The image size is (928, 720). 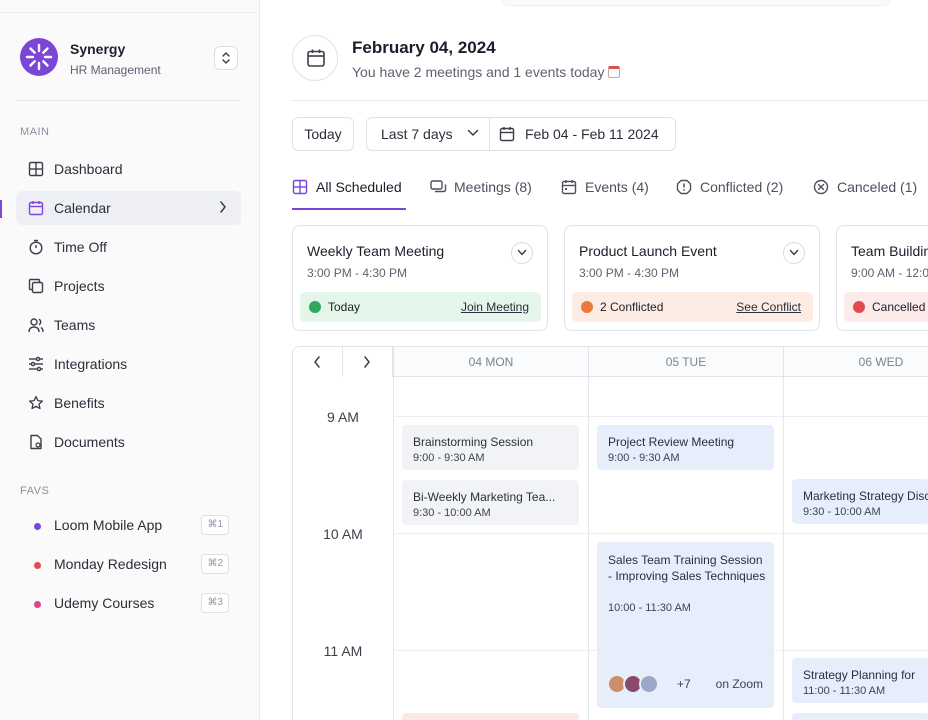 I want to click on tab-all-scheduled: All Scheduled, so click(x=349, y=191).